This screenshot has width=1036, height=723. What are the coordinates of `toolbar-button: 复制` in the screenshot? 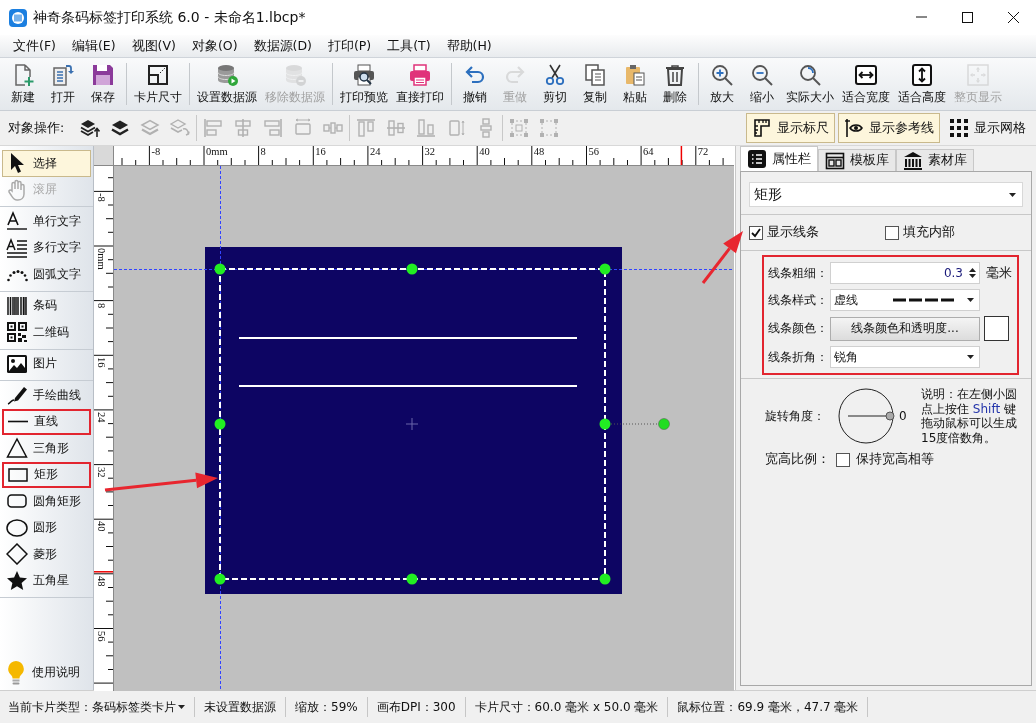 It's located at (595, 84).